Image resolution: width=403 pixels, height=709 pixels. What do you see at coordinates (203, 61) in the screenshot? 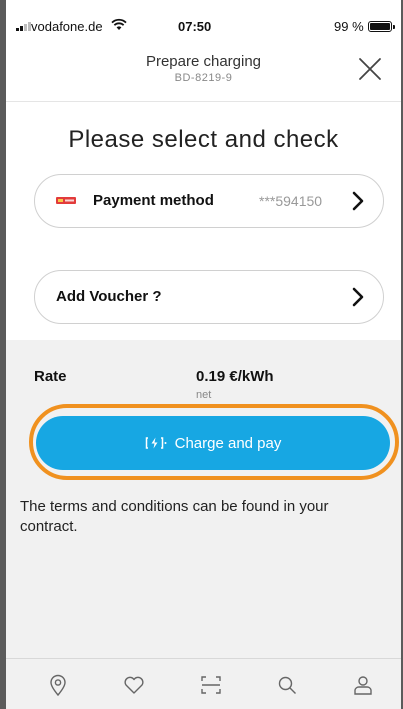
I see `page-title: Prepare charging` at bounding box center [203, 61].